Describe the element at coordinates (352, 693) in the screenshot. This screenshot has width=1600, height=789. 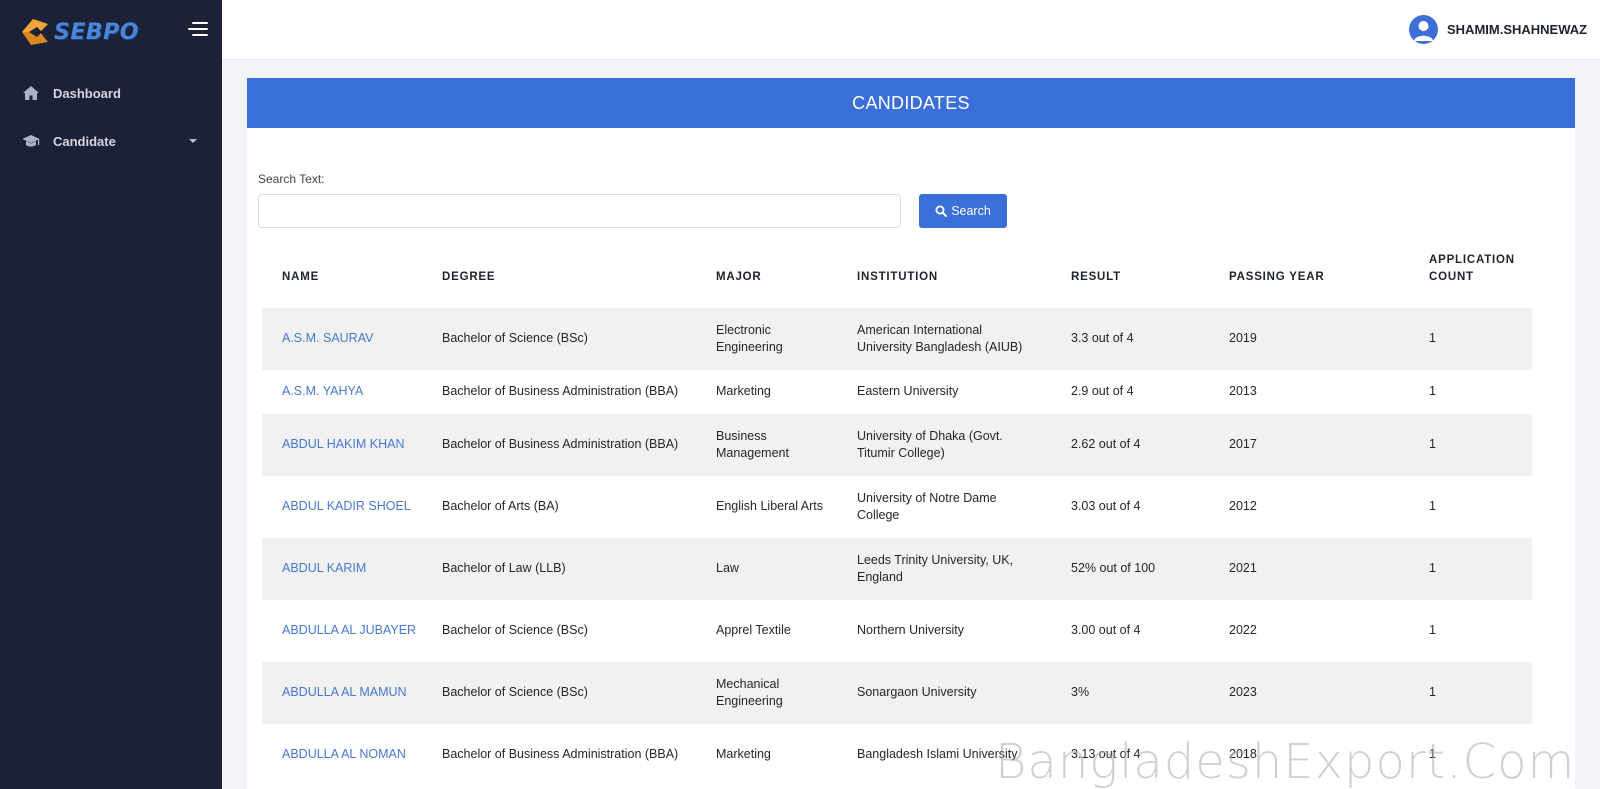
I see `candidate-name-link: ABDULLA AL MAMUN` at that location.